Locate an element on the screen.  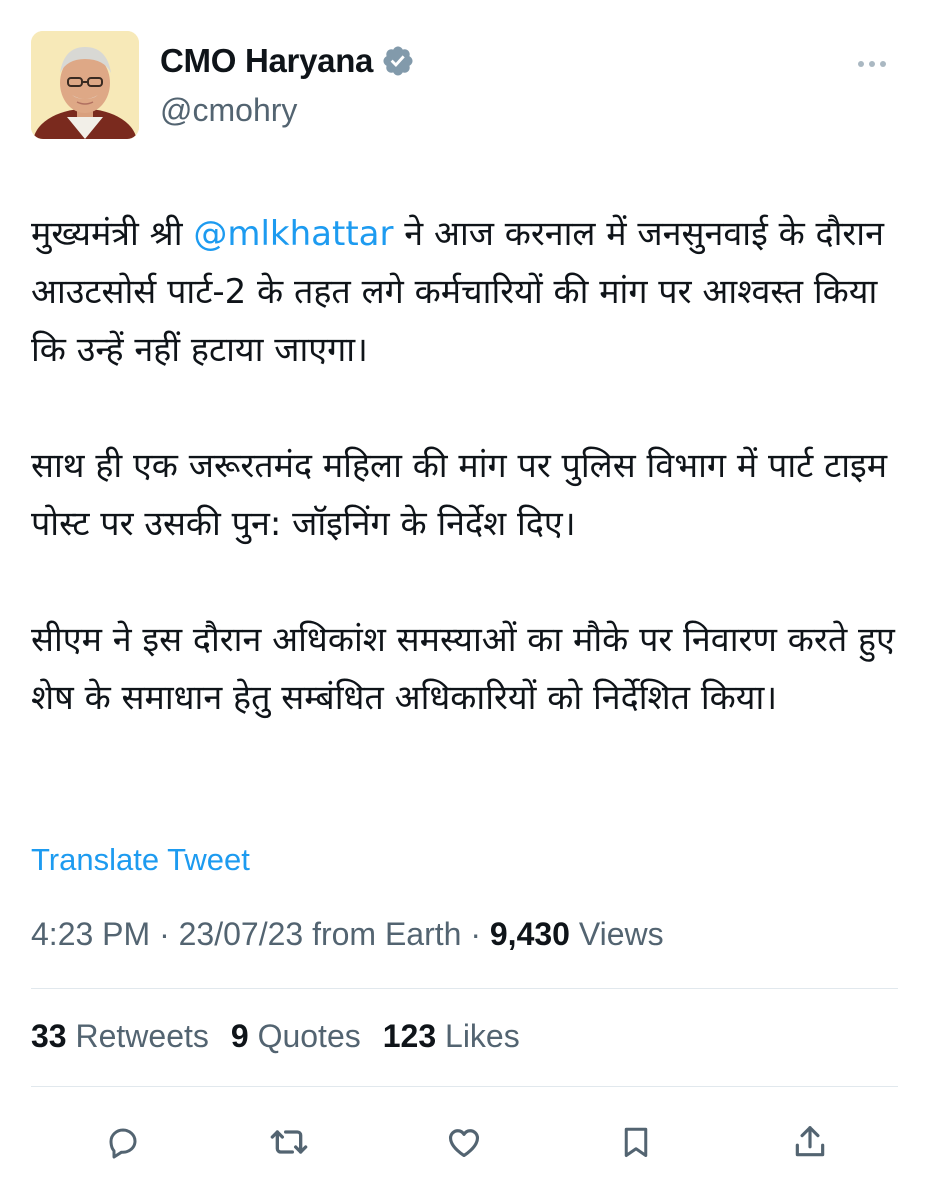
tweet-date: 23/07/23 is located at coordinates (241, 934).